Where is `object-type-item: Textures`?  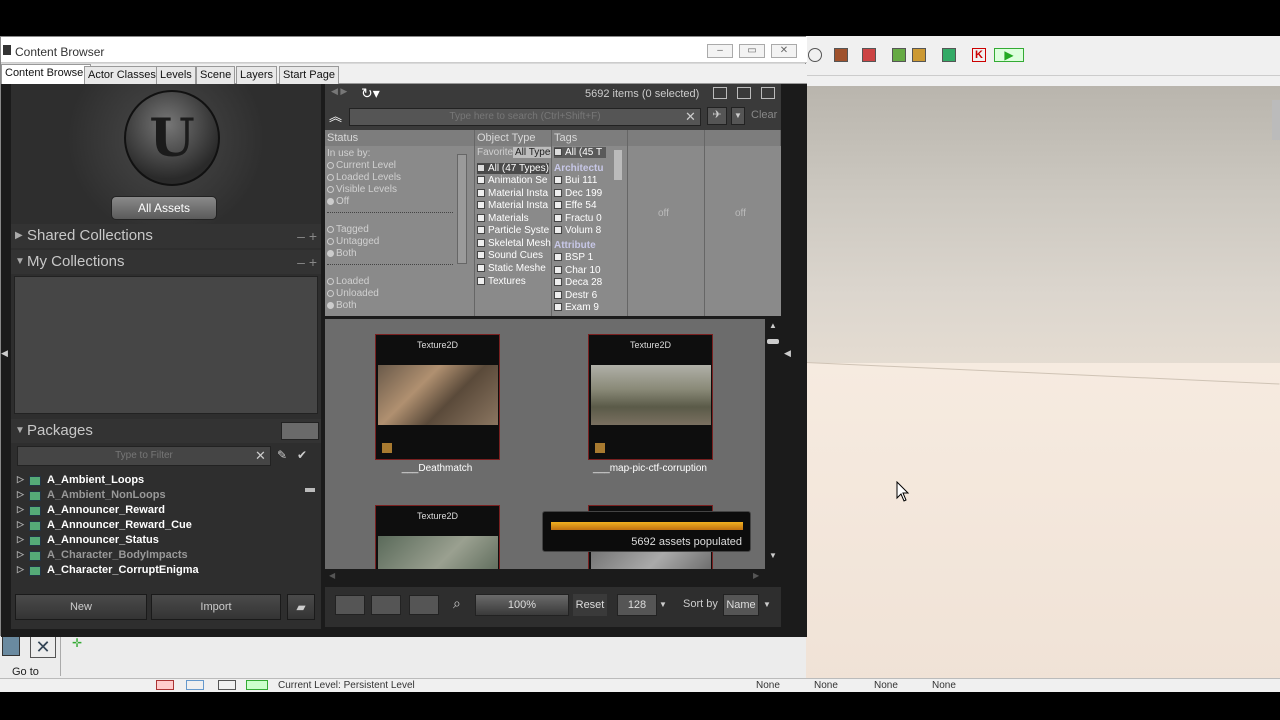 object-type-item: Textures is located at coordinates (501, 281).